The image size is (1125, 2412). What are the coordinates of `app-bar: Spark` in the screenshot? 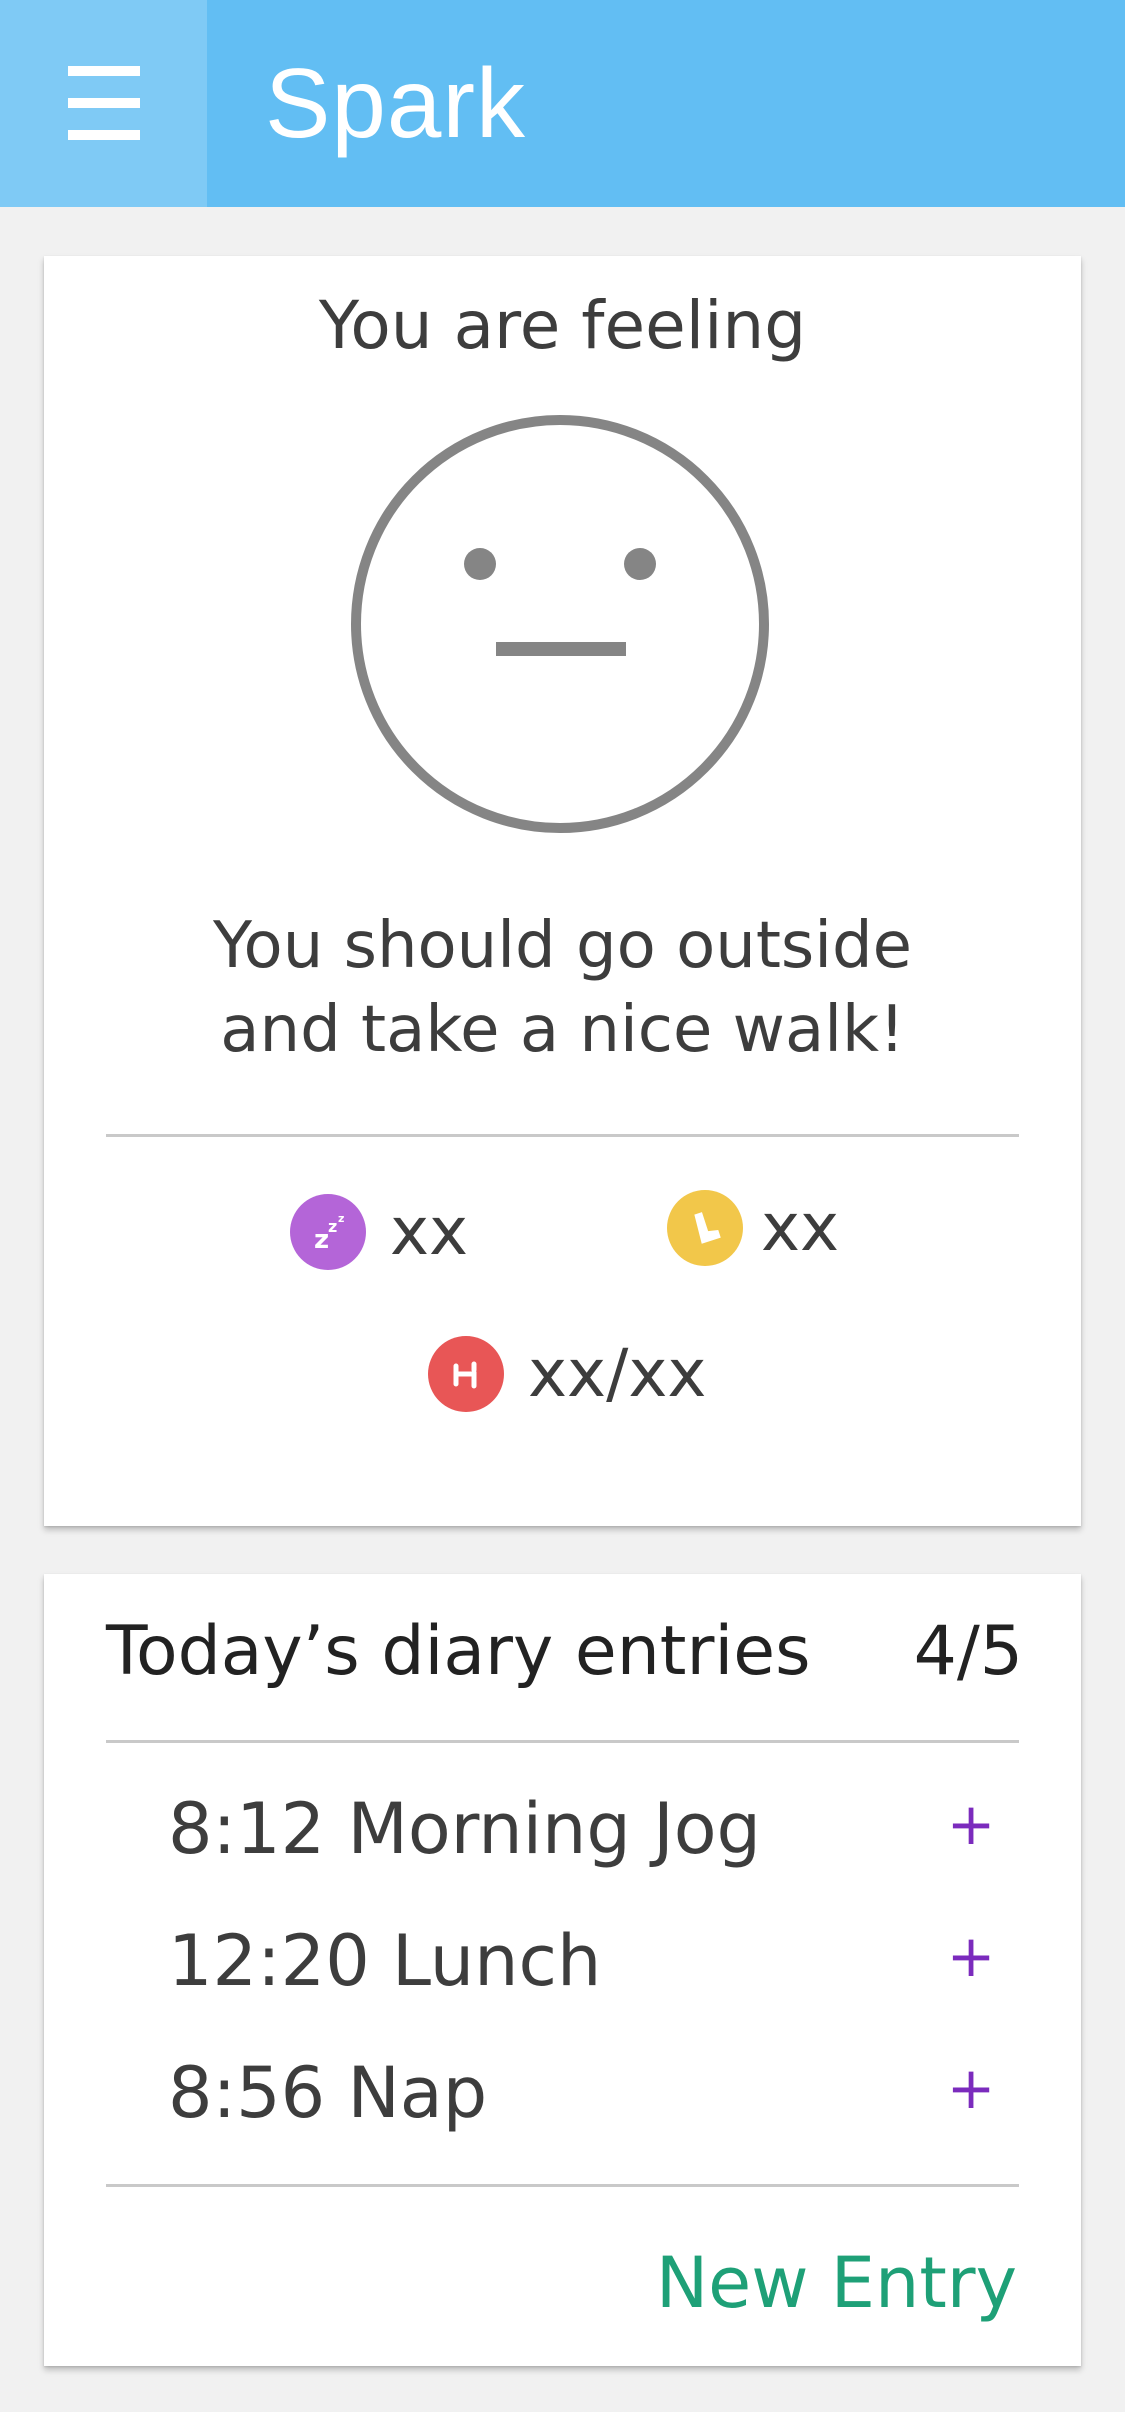 It's located at (562, 103).